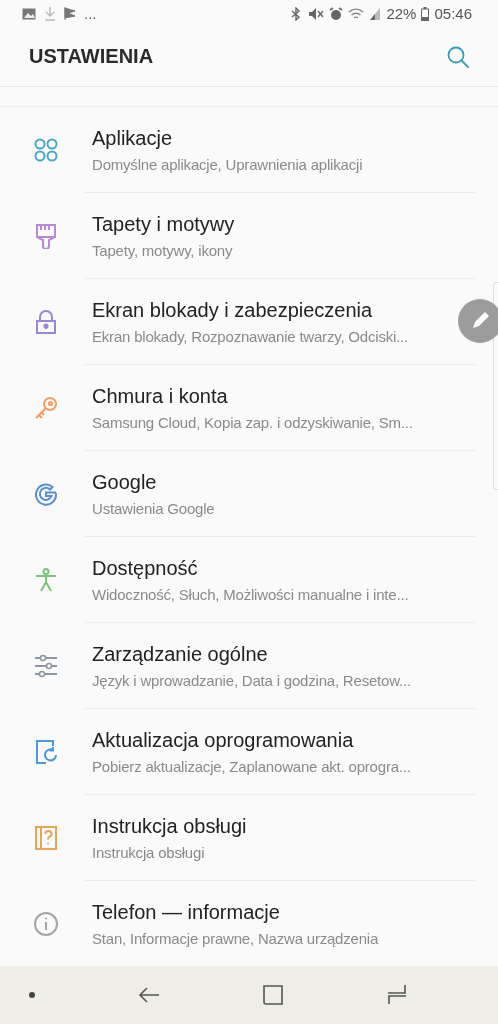  What do you see at coordinates (273, 995) in the screenshot?
I see `home-icon` at bounding box center [273, 995].